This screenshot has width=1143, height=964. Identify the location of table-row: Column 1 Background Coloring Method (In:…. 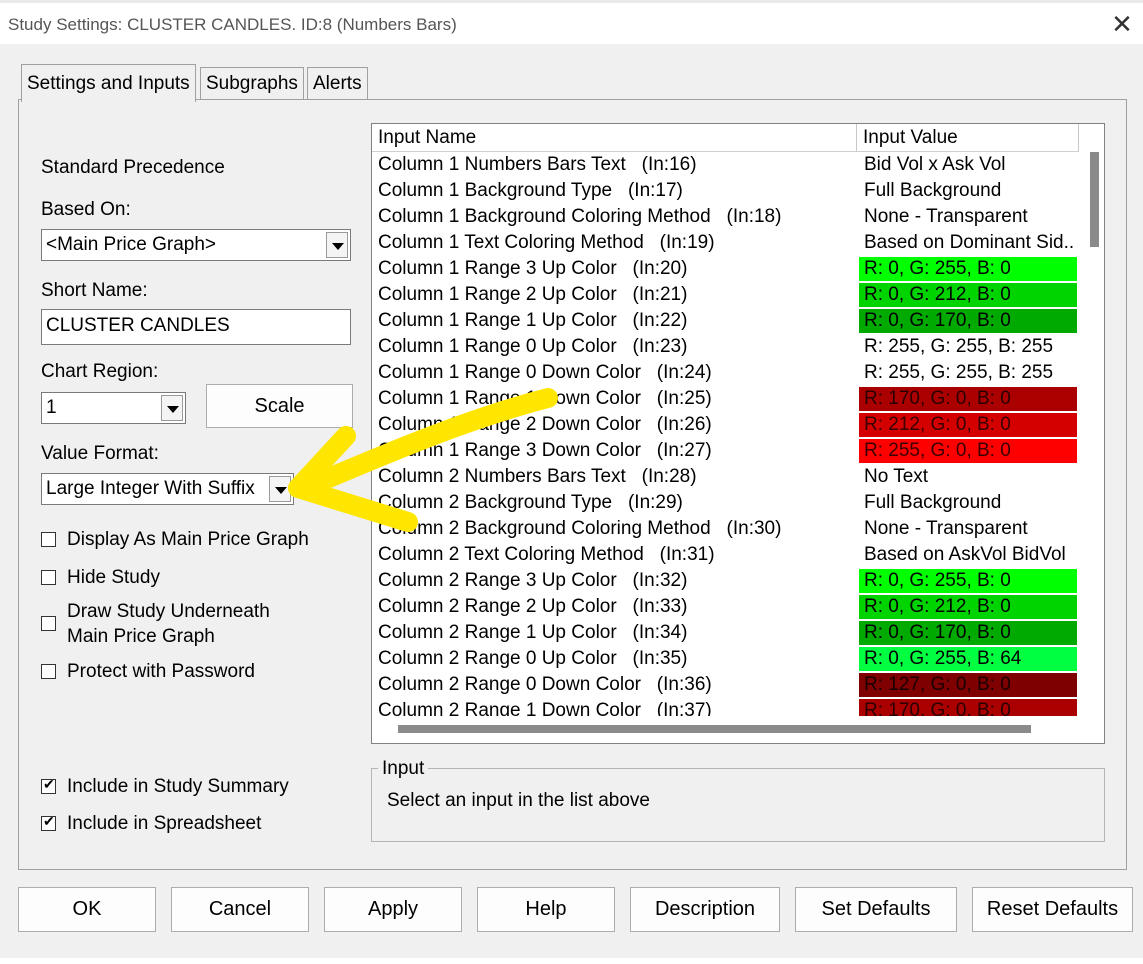
(728, 217).